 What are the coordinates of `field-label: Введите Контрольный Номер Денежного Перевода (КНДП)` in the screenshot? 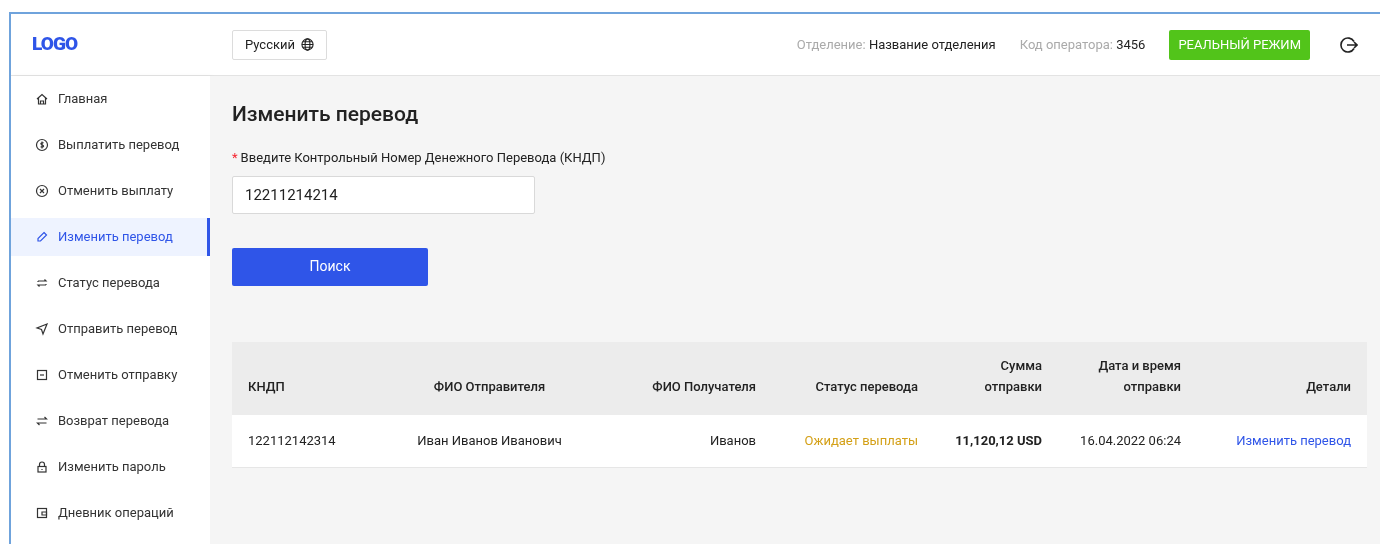 It's located at (423, 157).